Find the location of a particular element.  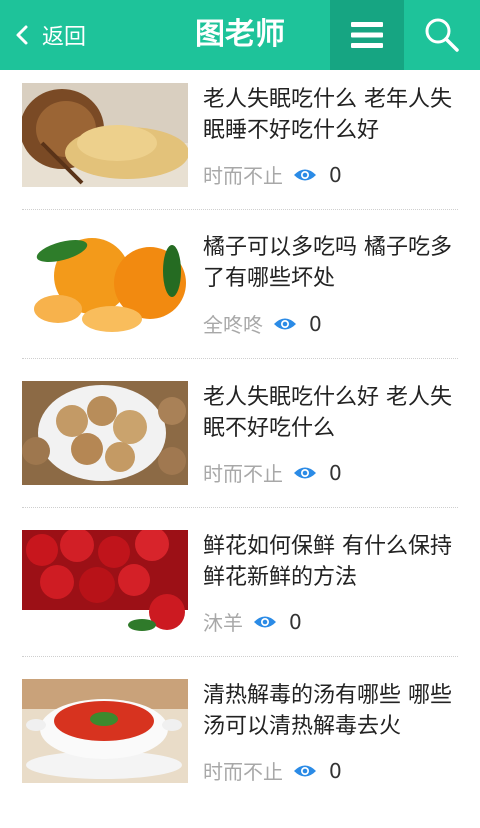

walnuts-image is located at coordinates (105, 433).